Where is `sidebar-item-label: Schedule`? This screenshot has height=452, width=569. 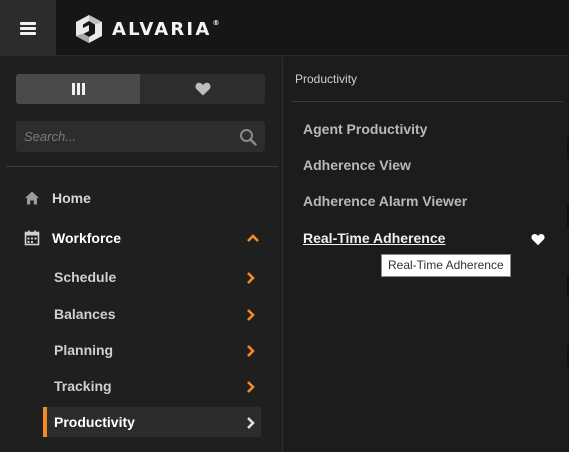
sidebar-item-label: Schedule is located at coordinates (85, 277).